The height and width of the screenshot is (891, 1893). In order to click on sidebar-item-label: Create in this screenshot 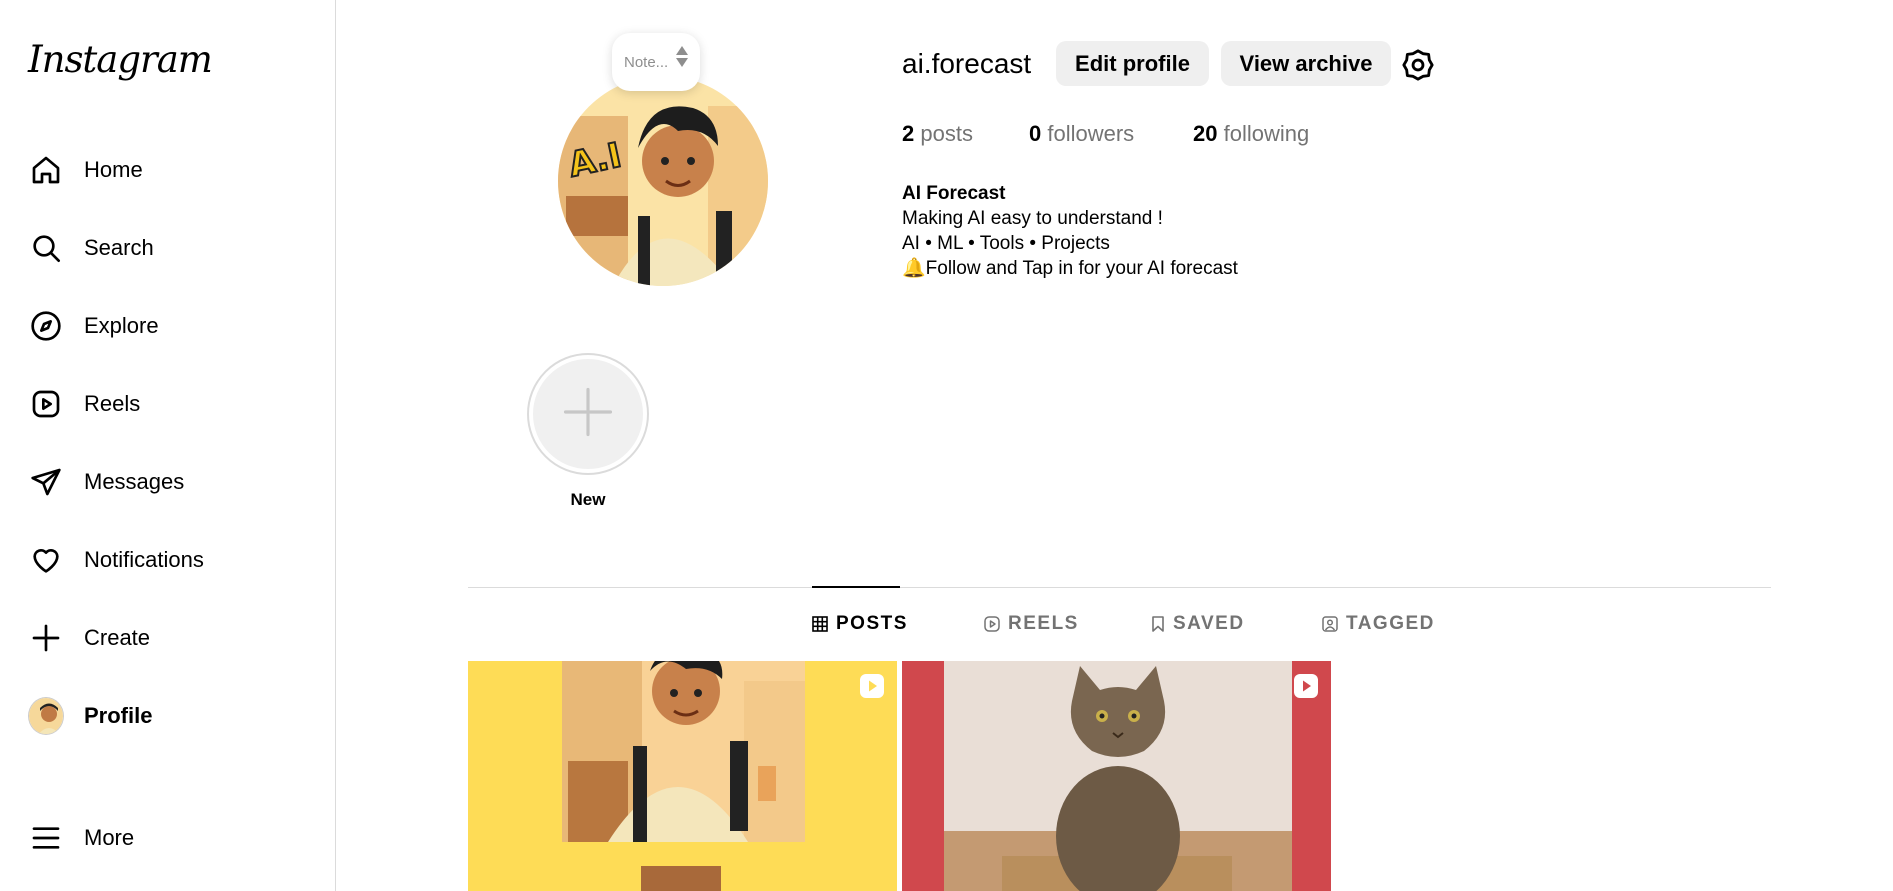, I will do `click(117, 637)`.